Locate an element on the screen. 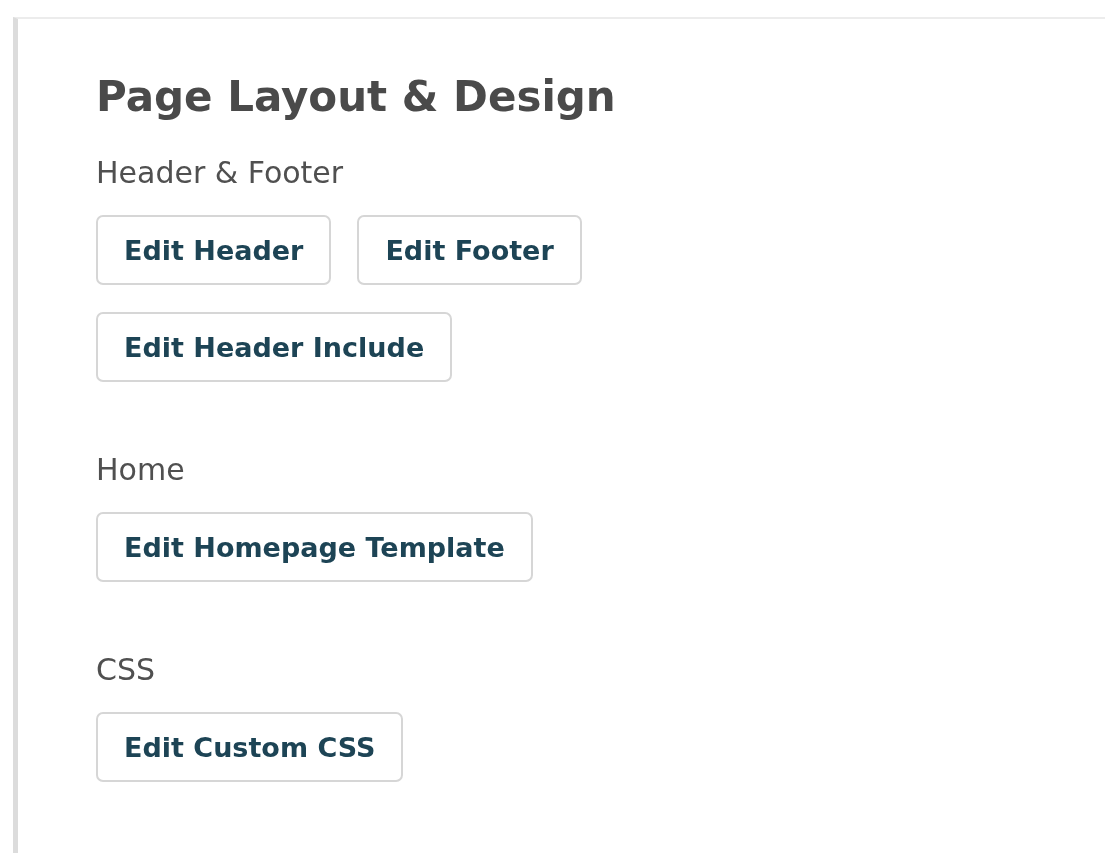 This screenshot has width=1105, height=853. edit-button: Edit Footer is located at coordinates (469, 250).